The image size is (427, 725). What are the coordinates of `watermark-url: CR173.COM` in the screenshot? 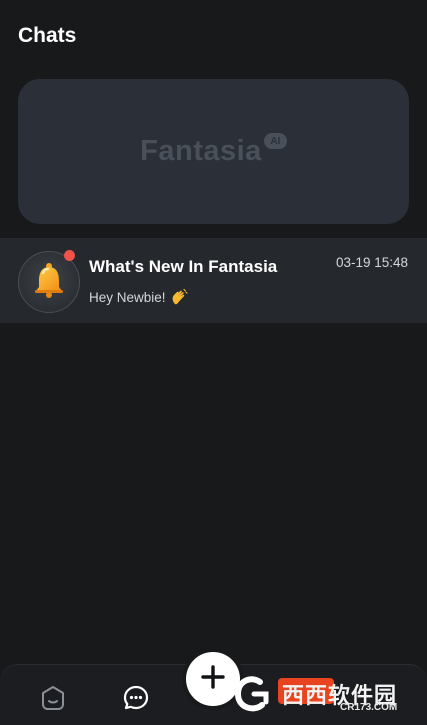 It's located at (369, 707).